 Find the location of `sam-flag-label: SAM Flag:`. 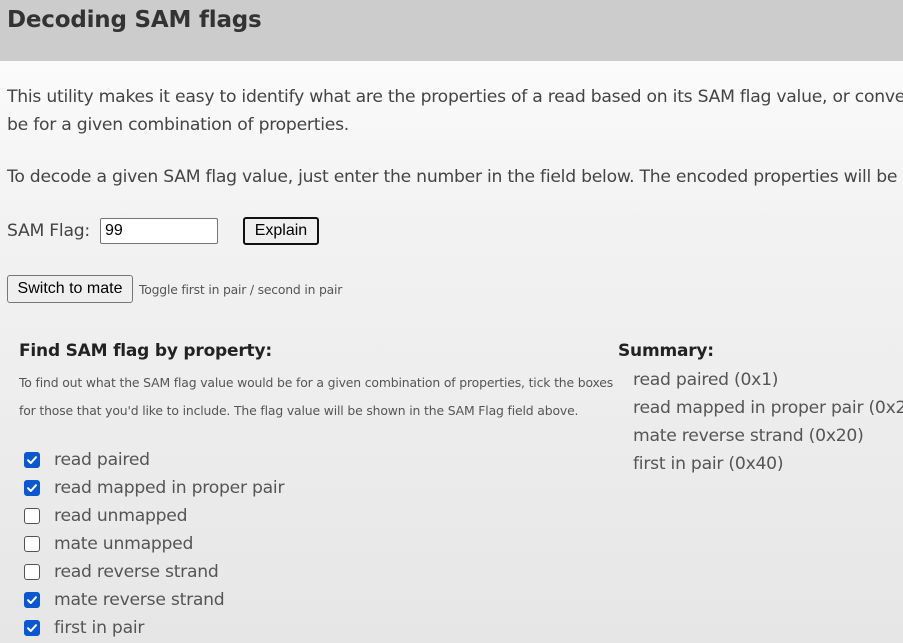

sam-flag-label: SAM Flag: is located at coordinates (48, 231).